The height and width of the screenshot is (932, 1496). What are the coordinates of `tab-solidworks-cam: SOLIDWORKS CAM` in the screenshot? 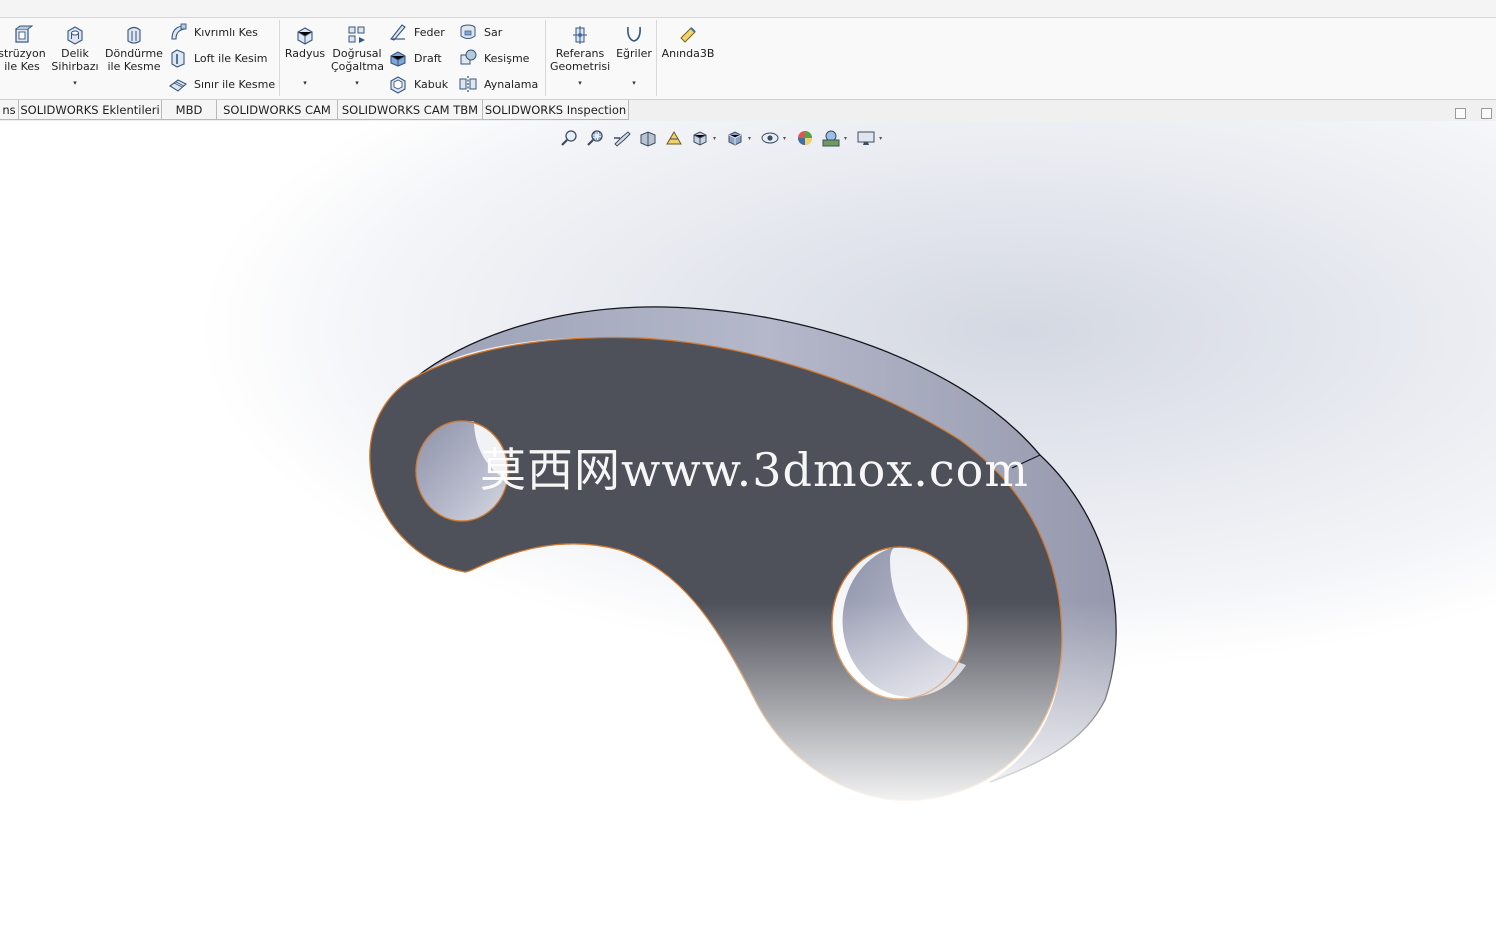 It's located at (277, 110).